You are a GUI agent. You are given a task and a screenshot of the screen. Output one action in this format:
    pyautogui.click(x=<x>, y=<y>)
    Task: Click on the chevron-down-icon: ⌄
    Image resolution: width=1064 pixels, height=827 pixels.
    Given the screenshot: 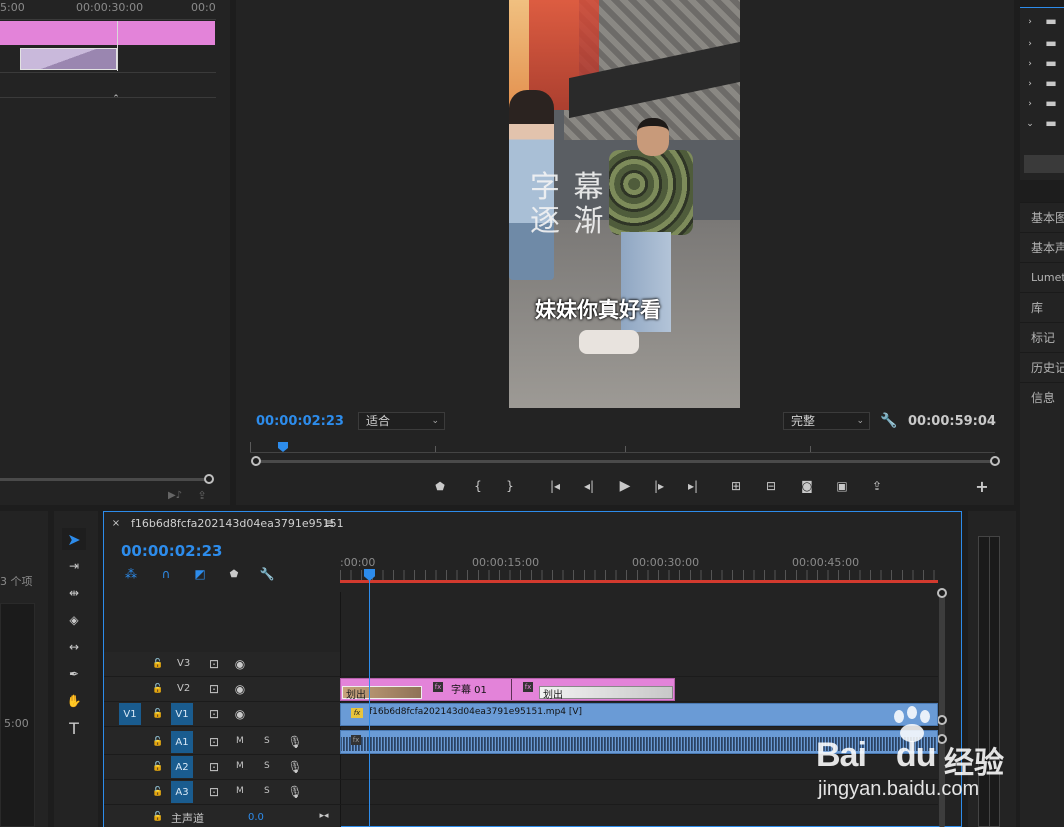 What is the action you would take?
    pyautogui.click(x=1030, y=124)
    